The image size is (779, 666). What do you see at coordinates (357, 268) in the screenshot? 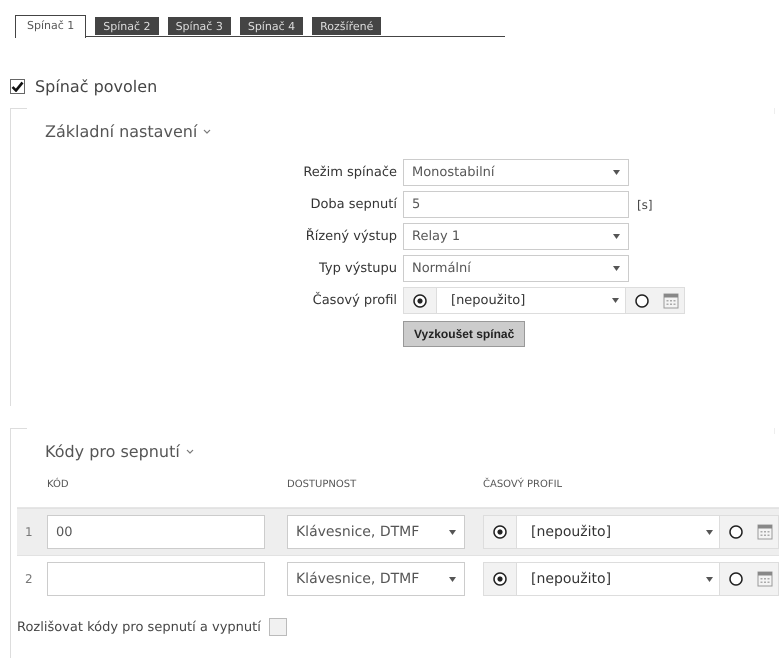
I see `field-label: Typ výstupu` at bounding box center [357, 268].